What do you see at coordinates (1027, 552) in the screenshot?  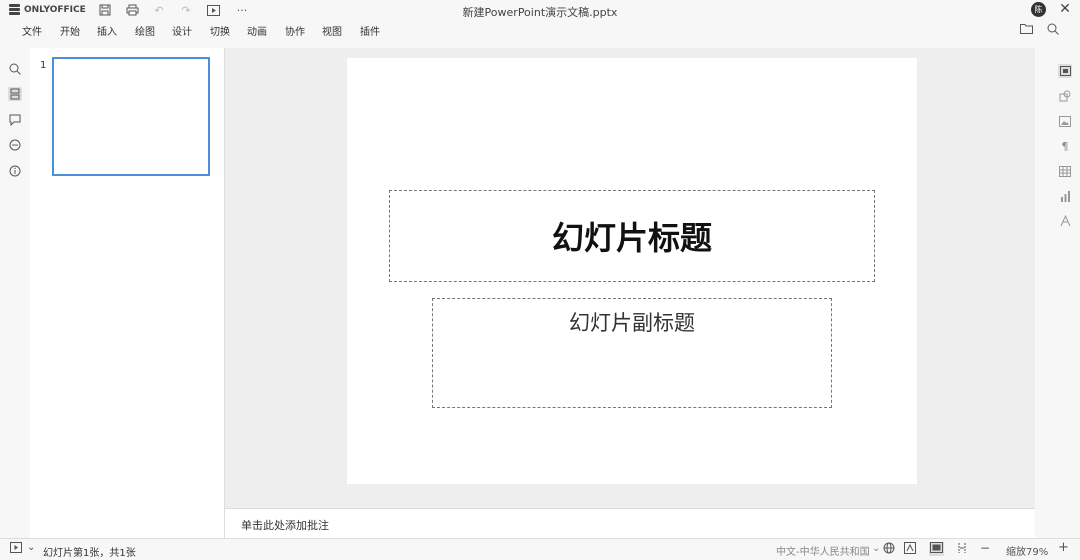 I see `zoom-level: 缩放79%` at bounding box center [1027, 552].